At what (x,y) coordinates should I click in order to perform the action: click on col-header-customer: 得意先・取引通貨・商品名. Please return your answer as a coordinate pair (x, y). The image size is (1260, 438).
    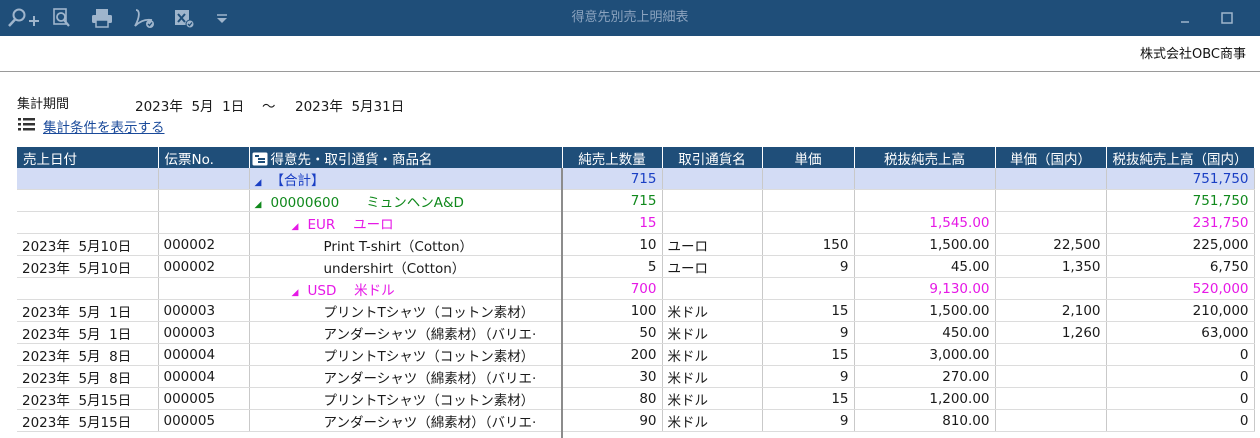
    Looking at the image, I should click on (406, 157).